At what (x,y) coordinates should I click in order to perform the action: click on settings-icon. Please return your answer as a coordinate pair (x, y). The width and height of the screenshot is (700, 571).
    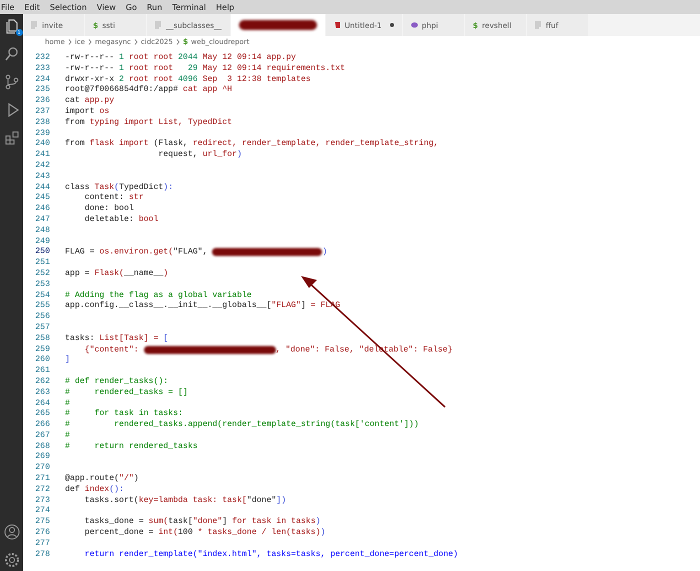
    Looking at the image, I should click on (12, 560).